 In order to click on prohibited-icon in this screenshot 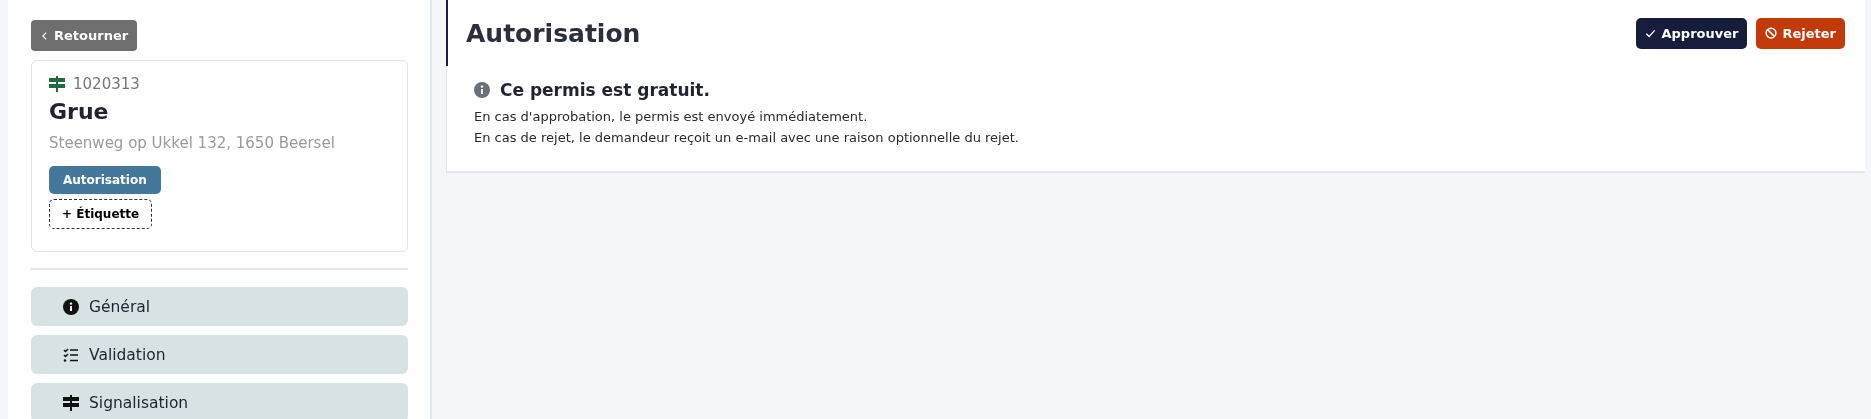, I will do `click(1771, 33)`.